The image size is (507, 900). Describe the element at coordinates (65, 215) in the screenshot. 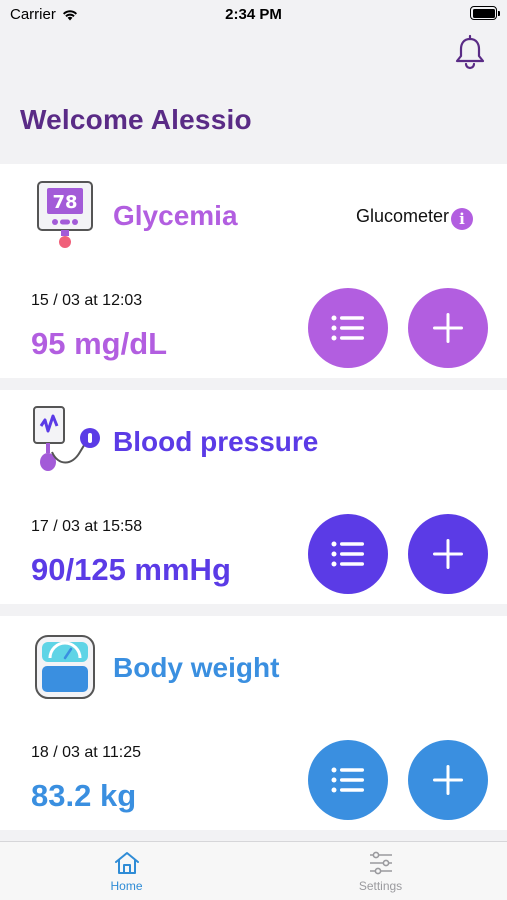

I see `glucometer-icon: 78` at that location.